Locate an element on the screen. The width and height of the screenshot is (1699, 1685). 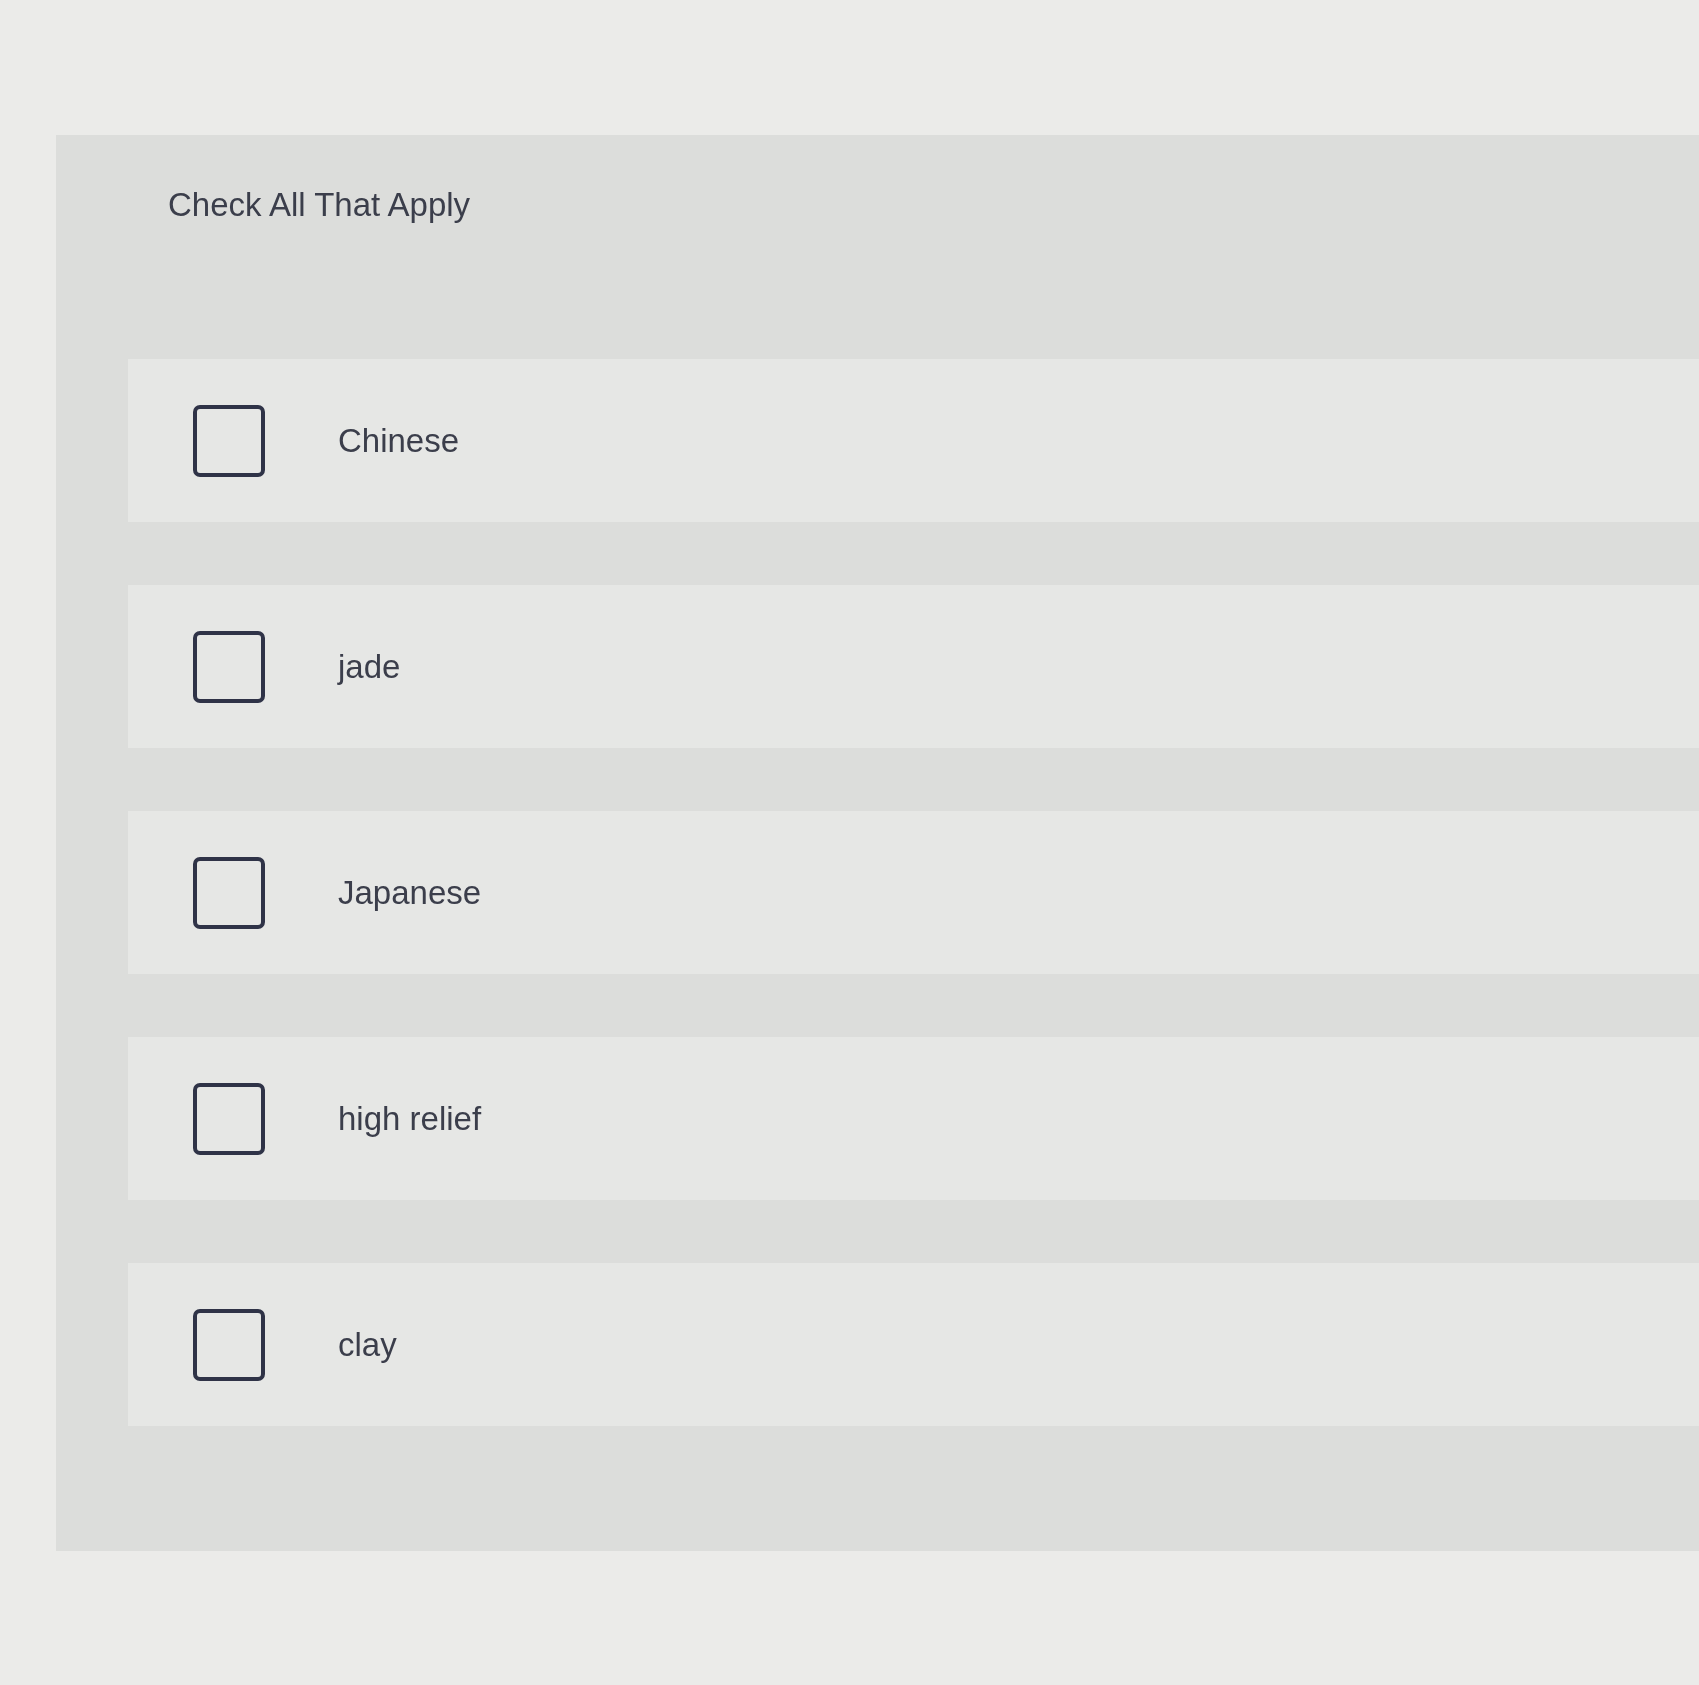
option-label: jade is located at coordinates (369, 666).